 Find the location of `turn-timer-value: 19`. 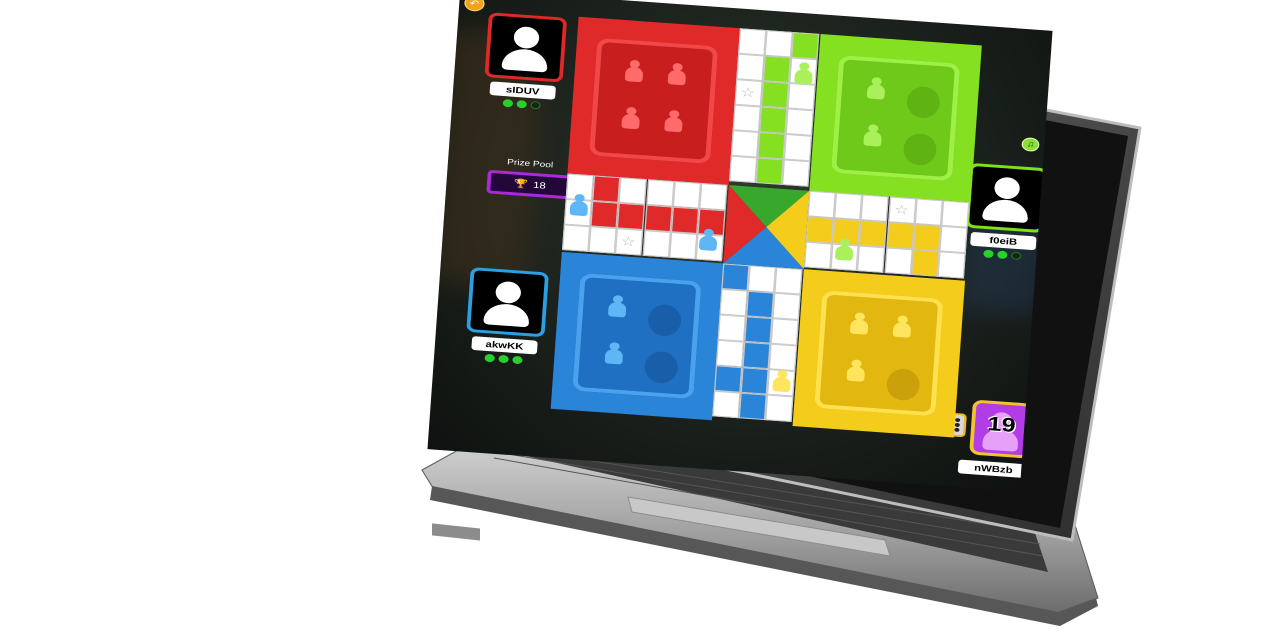

turn-timer-value: 19 is located at coordinates (1001, 425).